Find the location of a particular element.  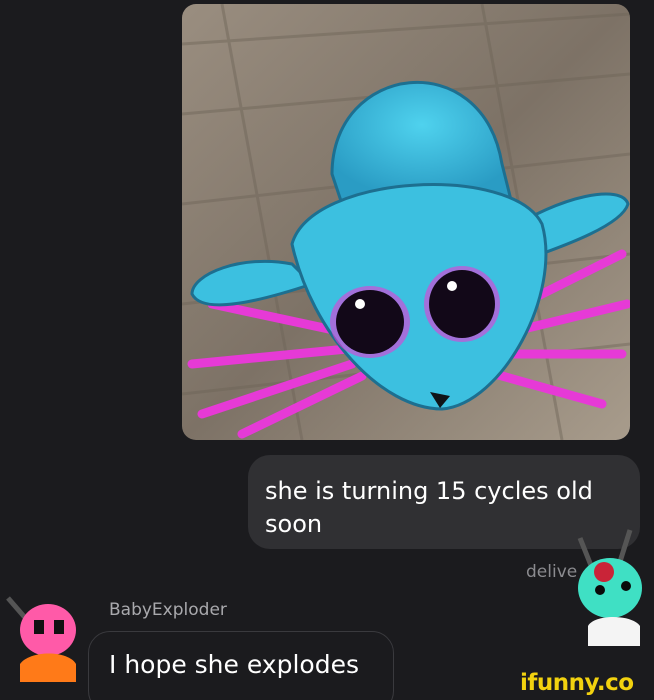

received-message-bubble: I hope she explodes is located at coordinates (241, 665).